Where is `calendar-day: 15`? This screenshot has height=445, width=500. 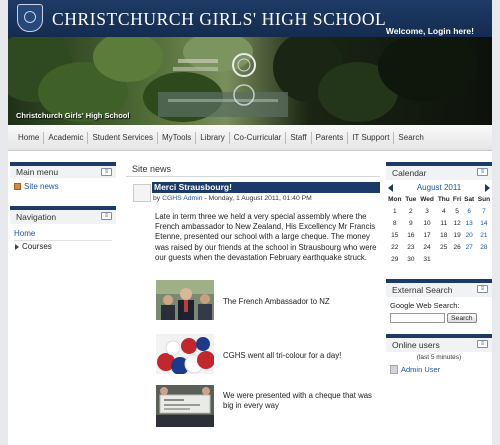 calendar-day: 15 is located at coordinates (395, 235).